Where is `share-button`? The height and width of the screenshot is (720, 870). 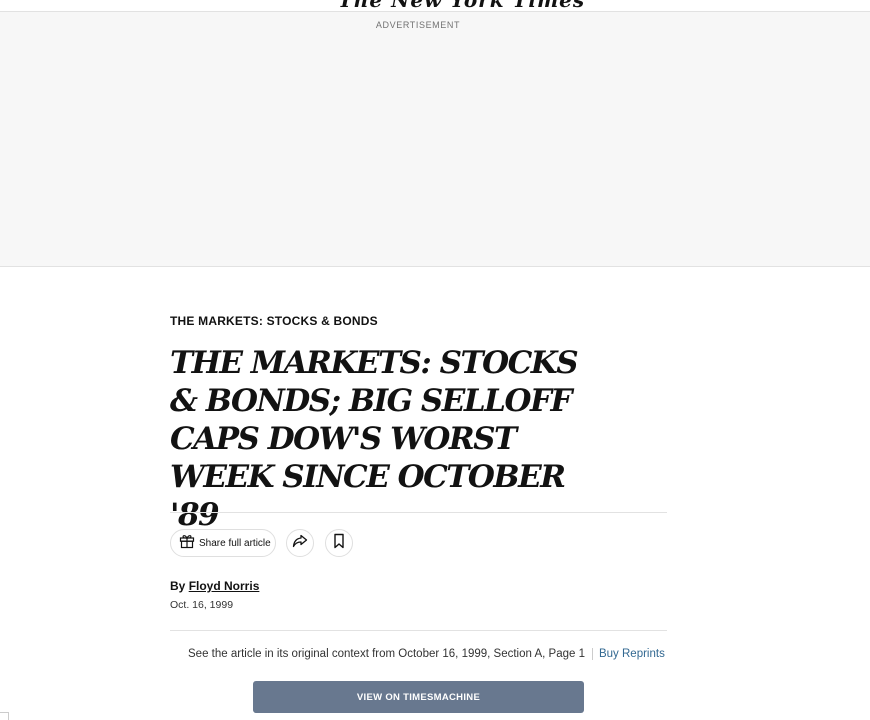 share-button is located at coordinates (300, 543).